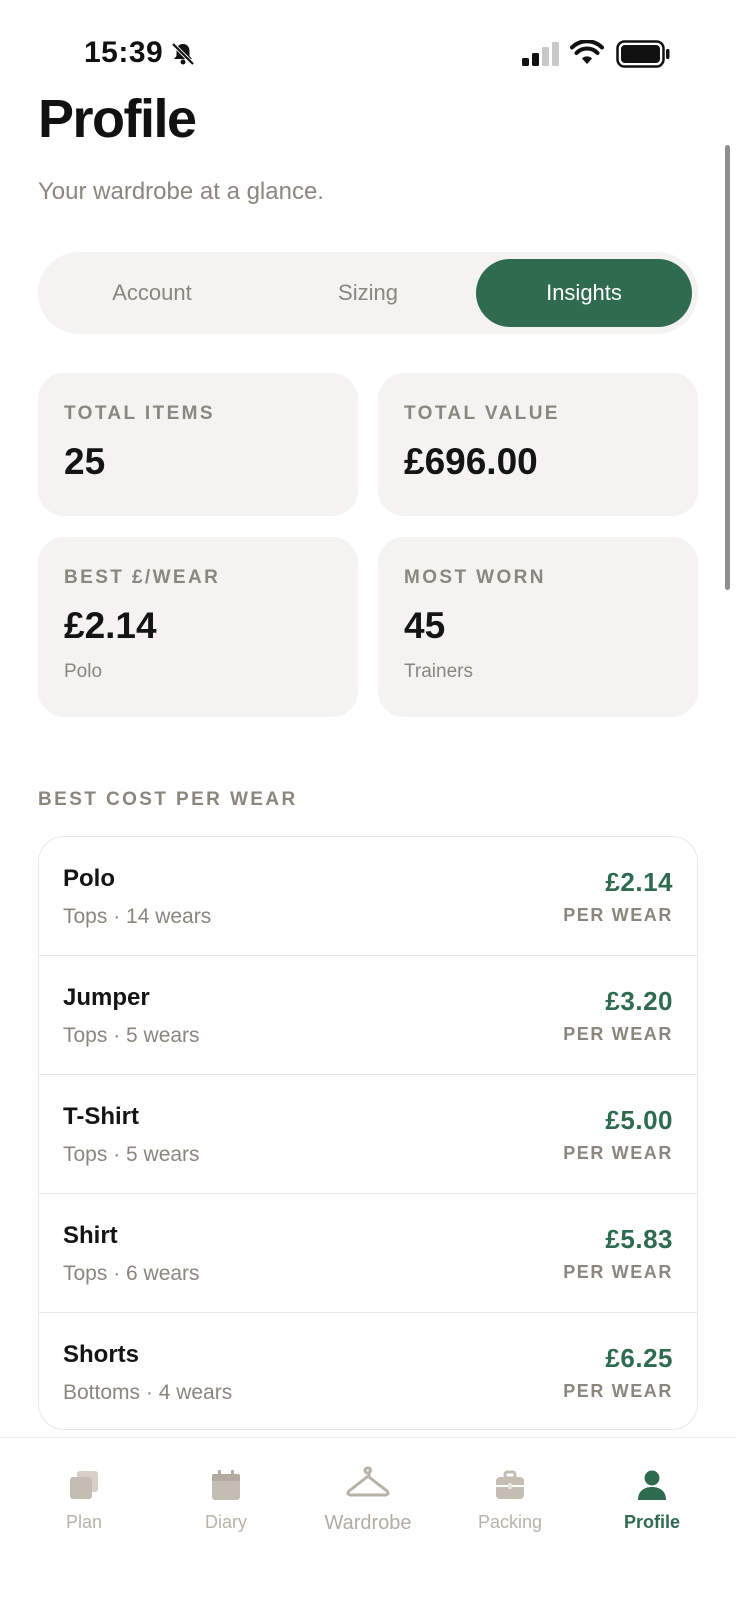 This screenshot has height=1600, width=736. Describe the element at coordinates (368, 1371) in the screenshot. I see `list-item: Shorts Bottoms · 4 wears £6.25 PER WEAR` at that location.